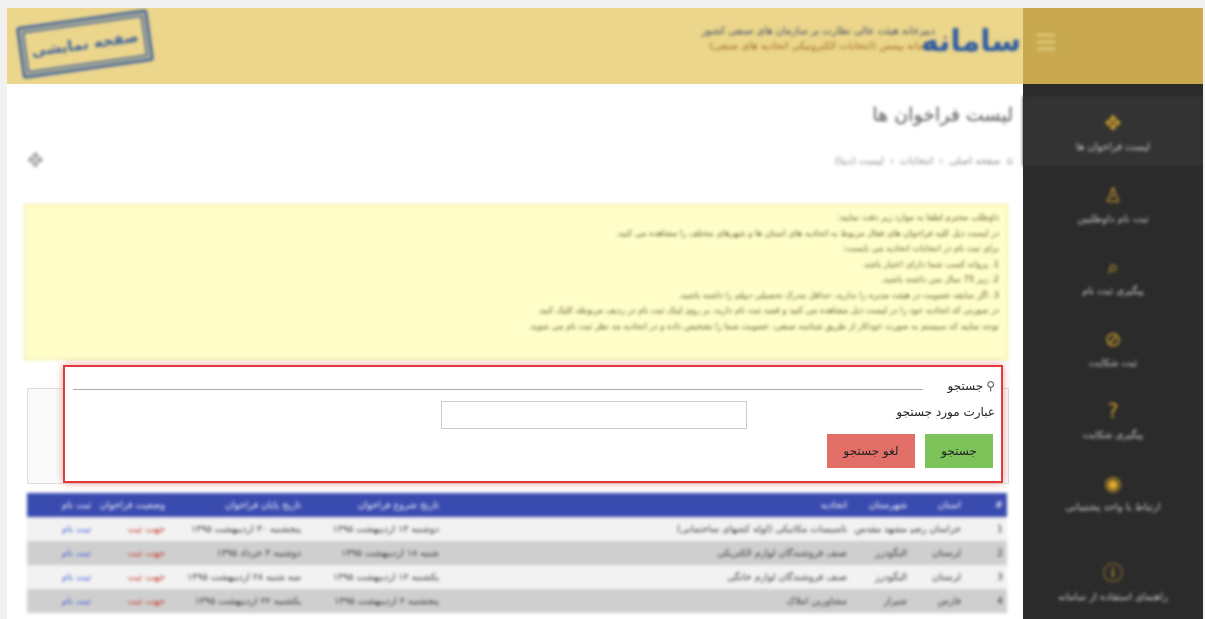 This screenshot has height=619, width=1205. I want to click on cell-union: صنف فروشندگان لوازم خانگی, so click(787, 577).